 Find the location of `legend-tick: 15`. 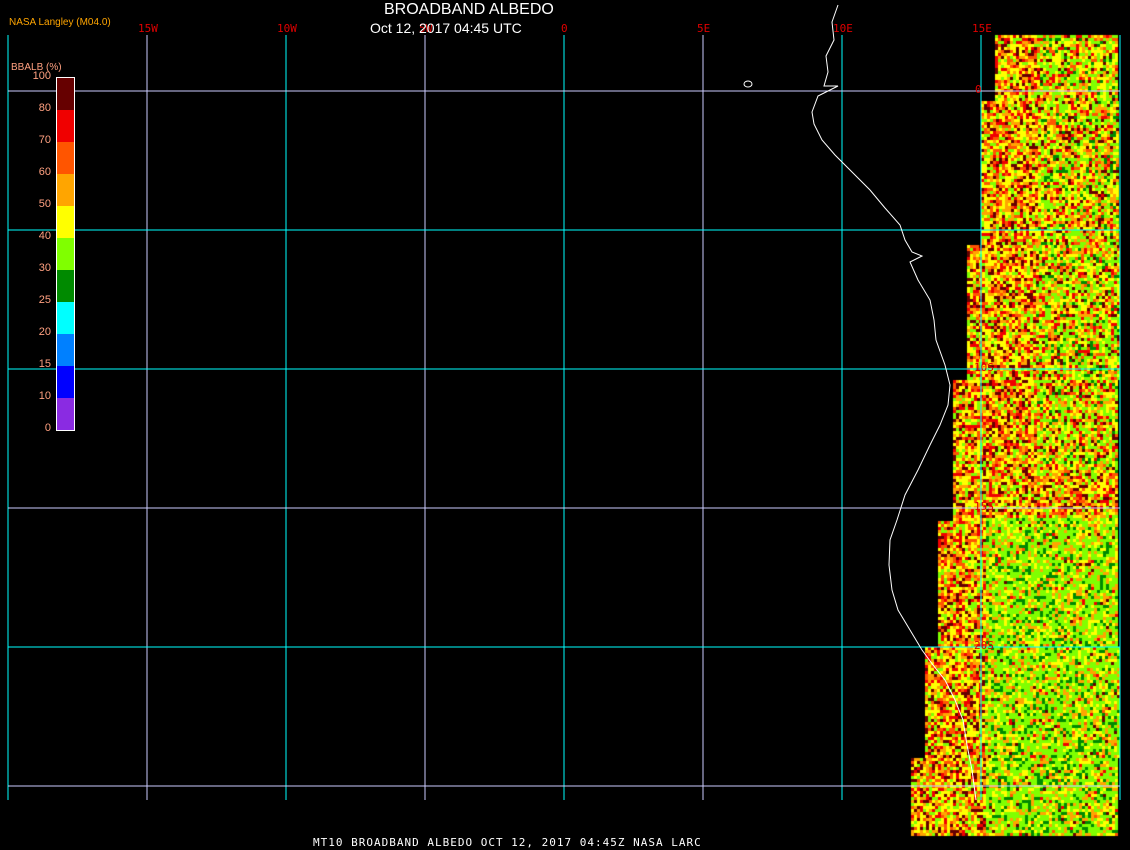

legend-tick: 15 is located at coordinates (44, 364).